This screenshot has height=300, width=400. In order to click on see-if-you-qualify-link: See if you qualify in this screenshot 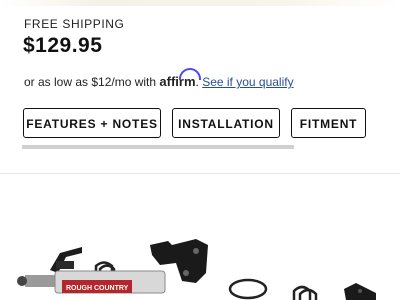, I will do `click(247, 82)`.